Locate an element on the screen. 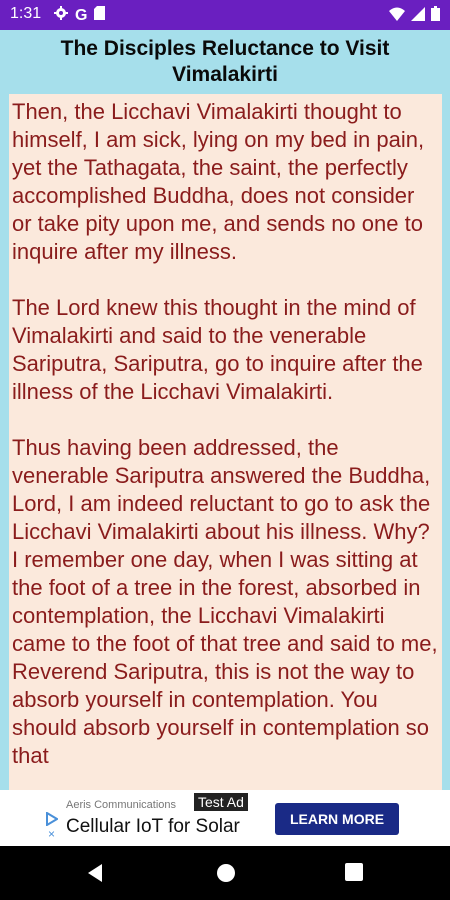  back-icon is located at coordinates (96, 873).